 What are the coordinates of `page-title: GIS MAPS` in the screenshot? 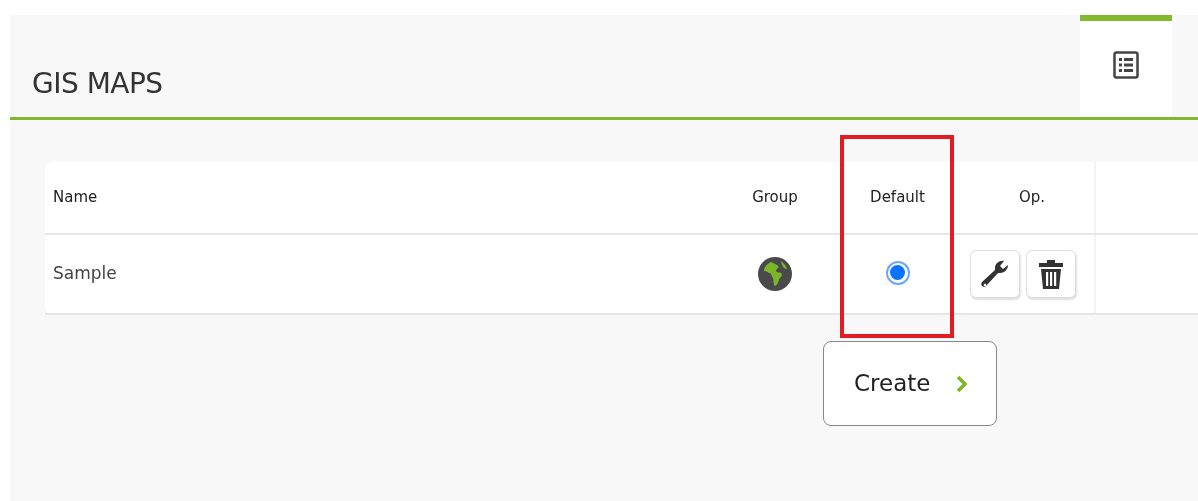 It's located at (97, 84).